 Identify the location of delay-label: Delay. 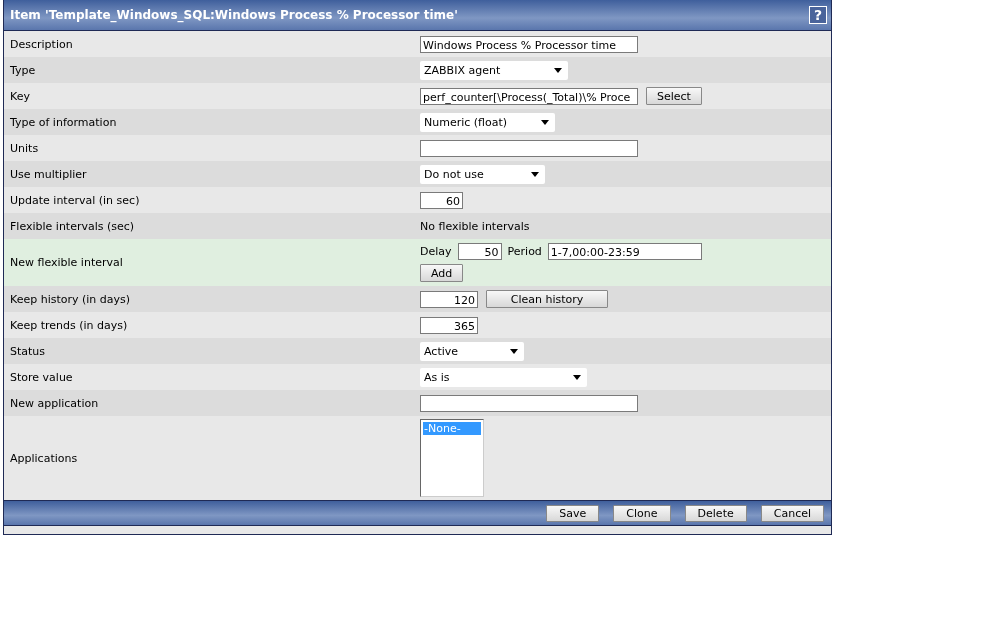
(436, 251).